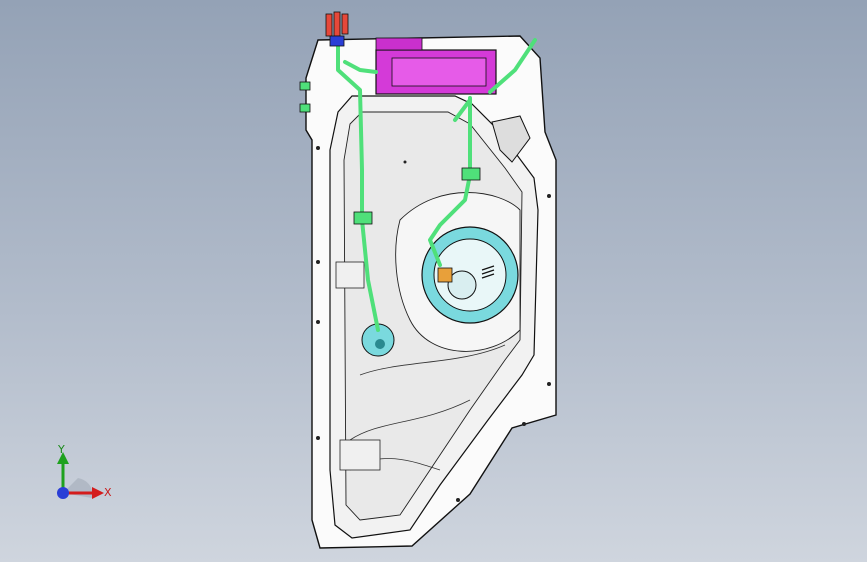 The image size is (867, 562). What do you see at coordinates (337, 24) in the screenshot?
I see `harness-connectors` at bounding box center [337, 24].